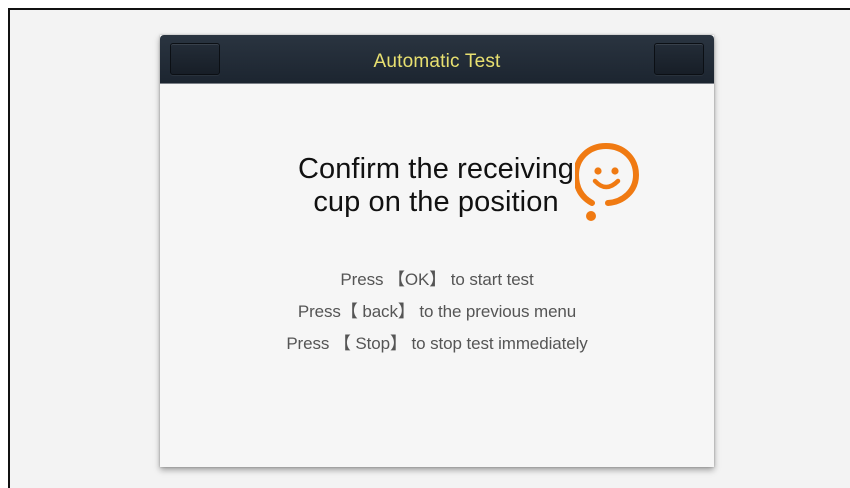 The height and width of the screenshot is (488, 850). Describe the element at coordinates (437, 279) in the screenshot. I see `instruction-ok: Press 【OK】 to start test` at that location.